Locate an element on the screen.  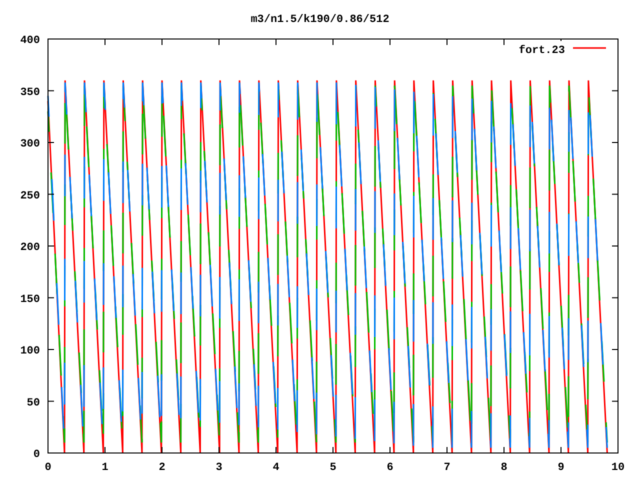
x-tick-label: 3 is located at coordinates (219, 468).